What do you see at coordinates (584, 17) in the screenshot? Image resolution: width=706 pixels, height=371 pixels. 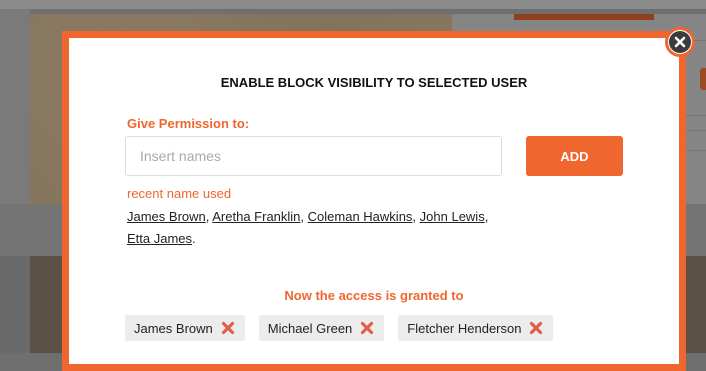 I see `background-panel-title` at bounding box center [584, 17].